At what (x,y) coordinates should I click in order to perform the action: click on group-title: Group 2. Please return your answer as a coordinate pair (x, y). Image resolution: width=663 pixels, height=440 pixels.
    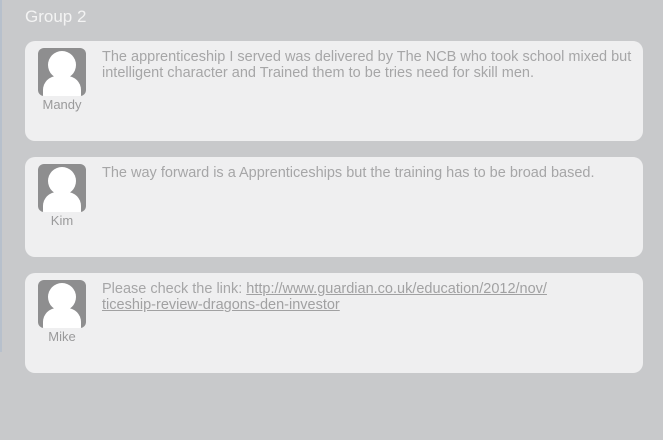
    Looking at the image, I should click on (56, 16).